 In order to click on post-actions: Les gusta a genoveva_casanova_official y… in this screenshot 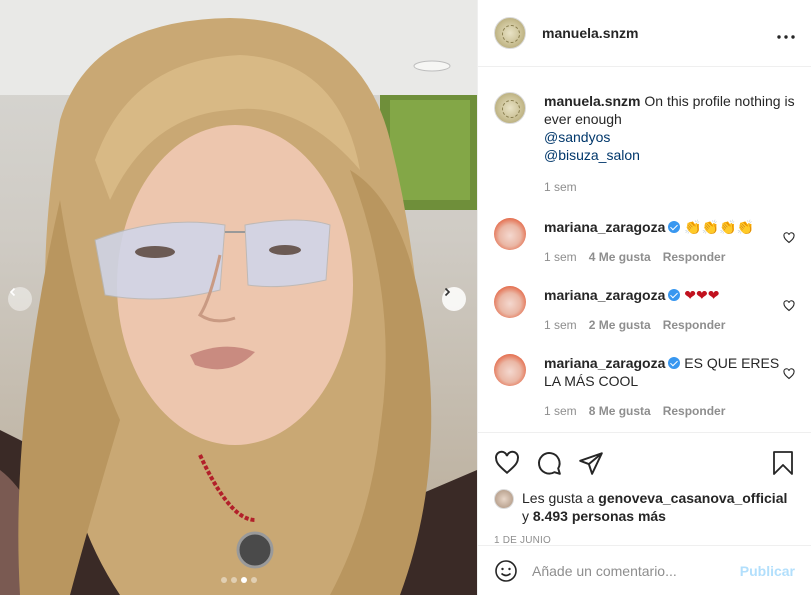, I will do `click(644, 489)`.